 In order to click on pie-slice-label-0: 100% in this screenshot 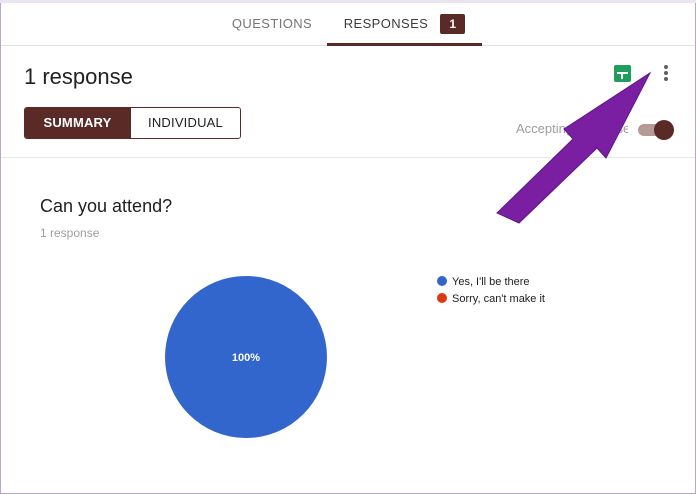, I will do `click(246, 358)`.